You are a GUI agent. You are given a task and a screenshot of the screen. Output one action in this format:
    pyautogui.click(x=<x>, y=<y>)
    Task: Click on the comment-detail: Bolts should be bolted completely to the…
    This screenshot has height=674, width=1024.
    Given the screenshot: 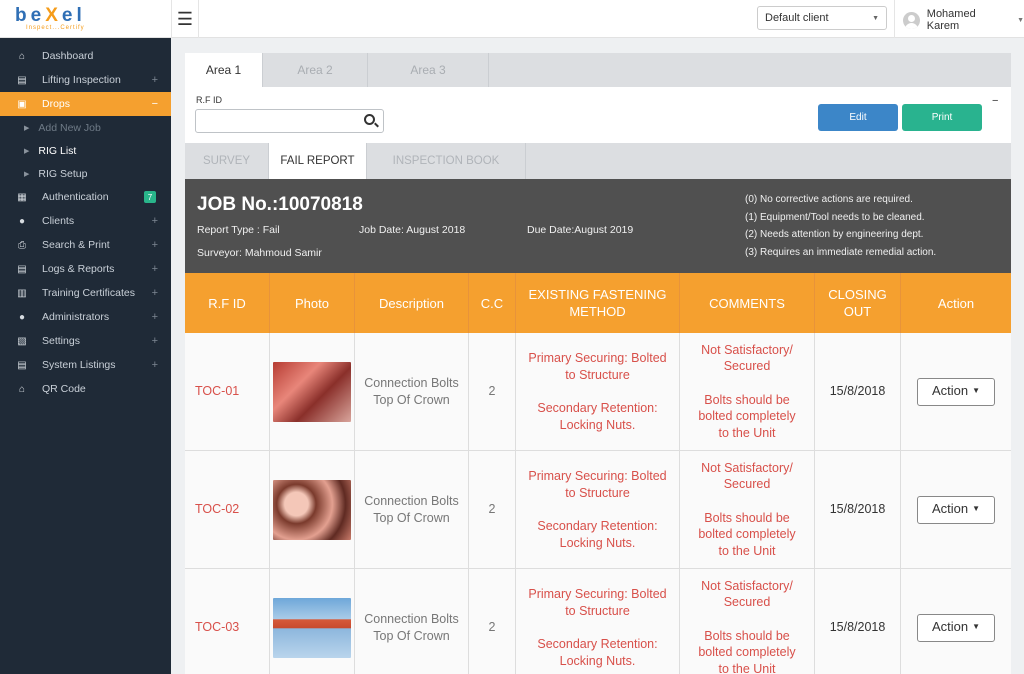 What is the action you would take?
    pyautogui.click(x=747, y=651)
    